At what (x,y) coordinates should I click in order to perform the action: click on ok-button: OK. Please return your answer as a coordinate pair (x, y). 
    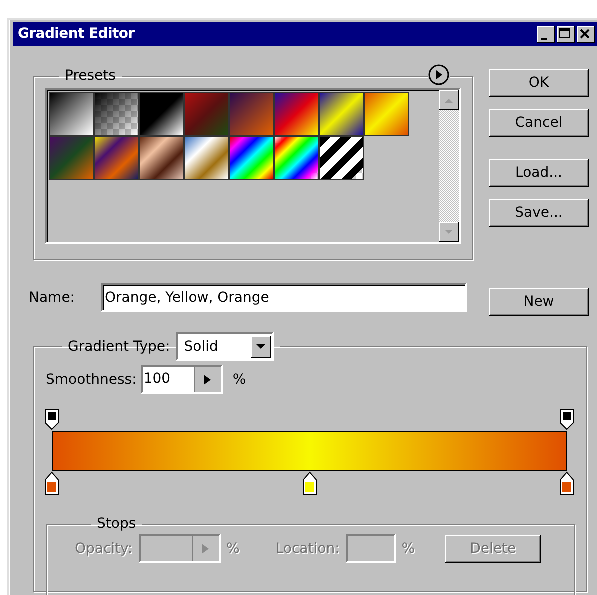
    Looking at the image, I should click on (539, 83).